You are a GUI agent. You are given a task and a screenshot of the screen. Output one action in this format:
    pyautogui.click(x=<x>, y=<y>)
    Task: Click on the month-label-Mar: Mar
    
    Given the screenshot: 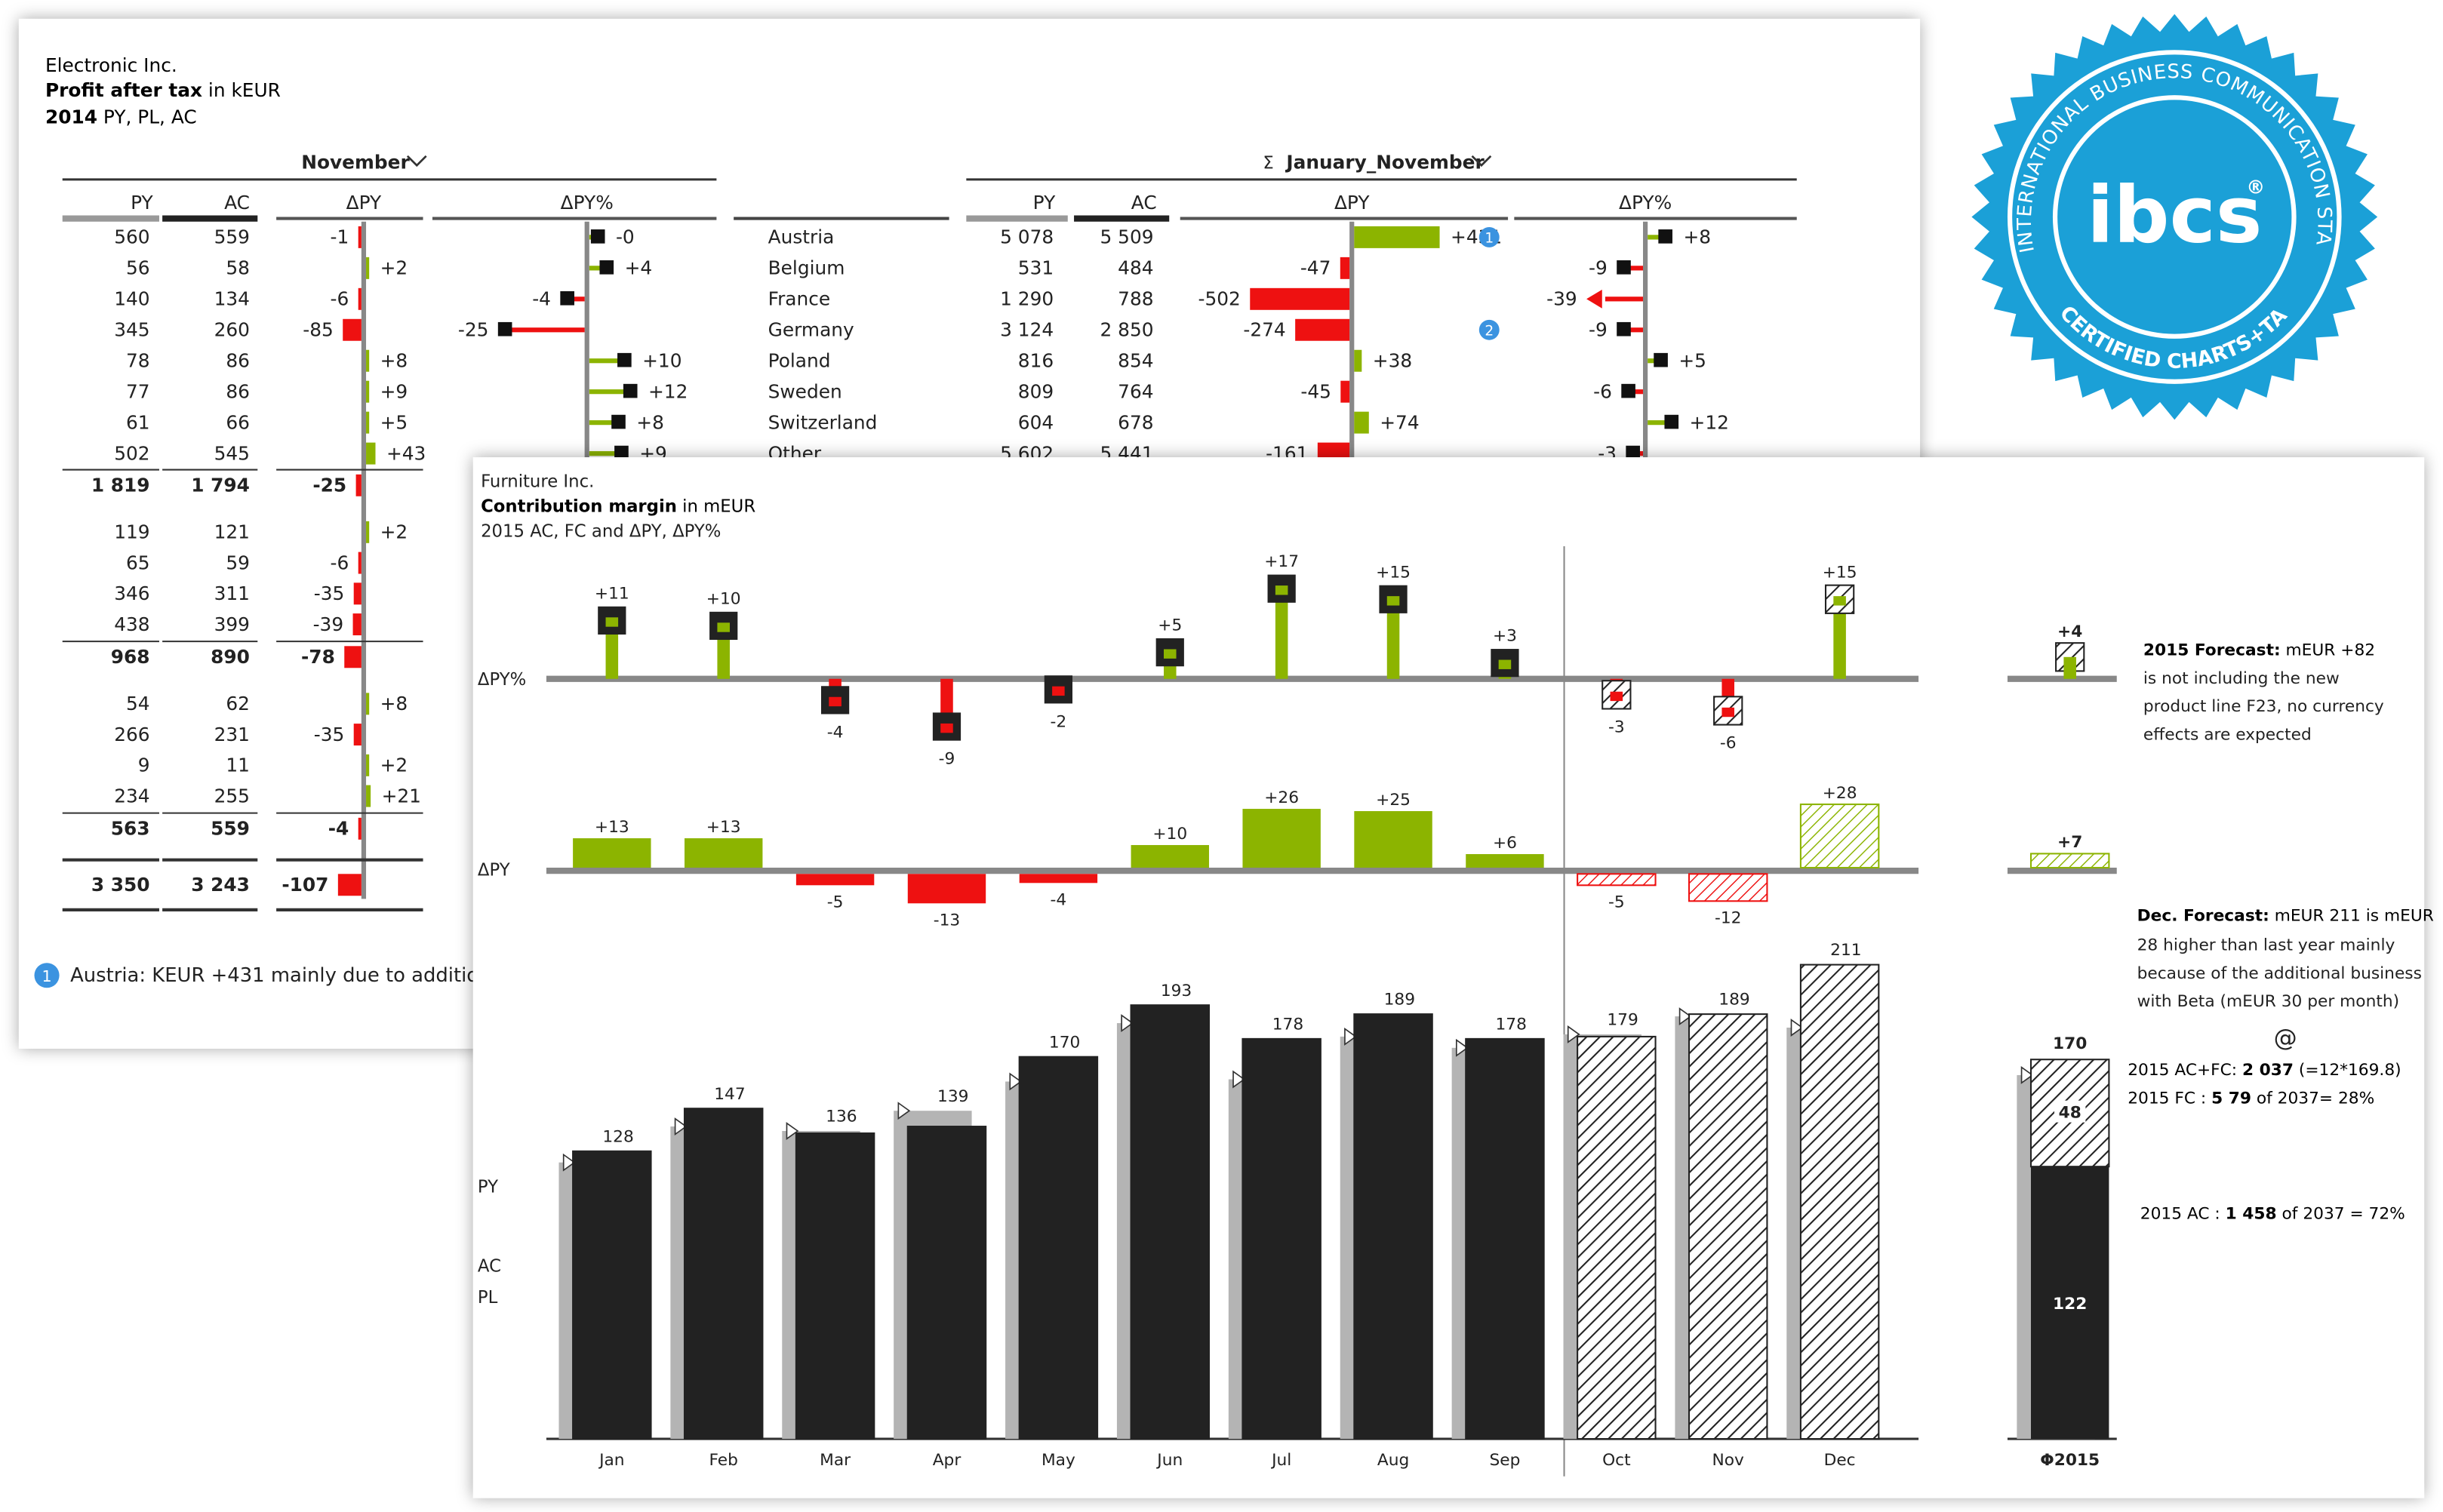 What is the action you would take?
    pyautogui.click(x=836, y=1460)
    